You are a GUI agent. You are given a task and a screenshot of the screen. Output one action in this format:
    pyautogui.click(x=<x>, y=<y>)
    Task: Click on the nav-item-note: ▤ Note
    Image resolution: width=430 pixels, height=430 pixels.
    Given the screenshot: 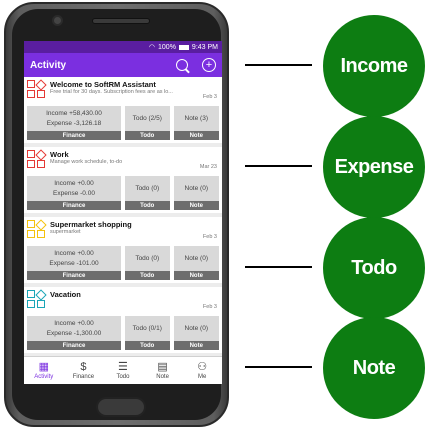 What is the action you would take?
    pyautogui.click(x=163, y=370)
    